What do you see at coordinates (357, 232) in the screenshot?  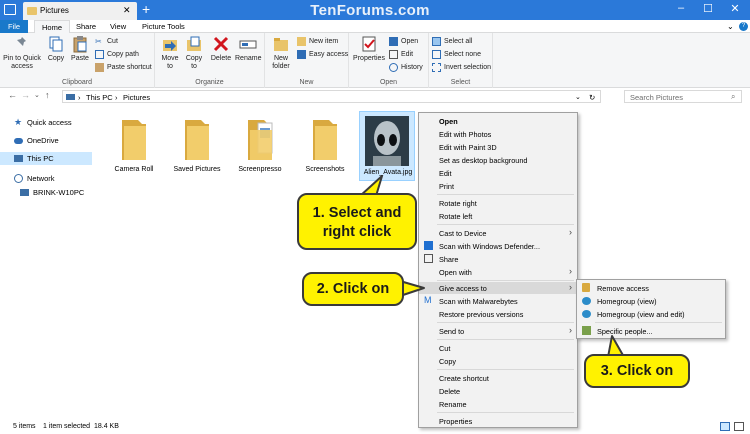 I see `callout-step-1-line-2: right click` at bounding box center [357, 232].